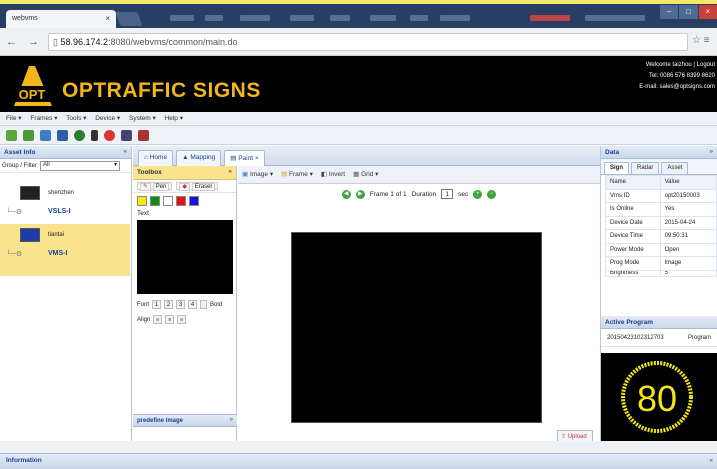 The width and height of the screenshot is (717, 469). I want to click on pen-button: ✎ Pen, so click(155, 186).